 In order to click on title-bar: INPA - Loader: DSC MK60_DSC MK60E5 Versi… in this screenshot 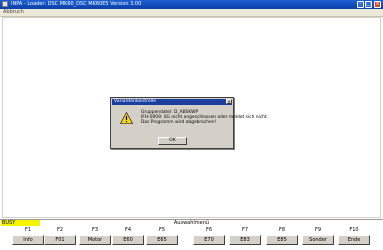, I will do `click(191, 4)`.